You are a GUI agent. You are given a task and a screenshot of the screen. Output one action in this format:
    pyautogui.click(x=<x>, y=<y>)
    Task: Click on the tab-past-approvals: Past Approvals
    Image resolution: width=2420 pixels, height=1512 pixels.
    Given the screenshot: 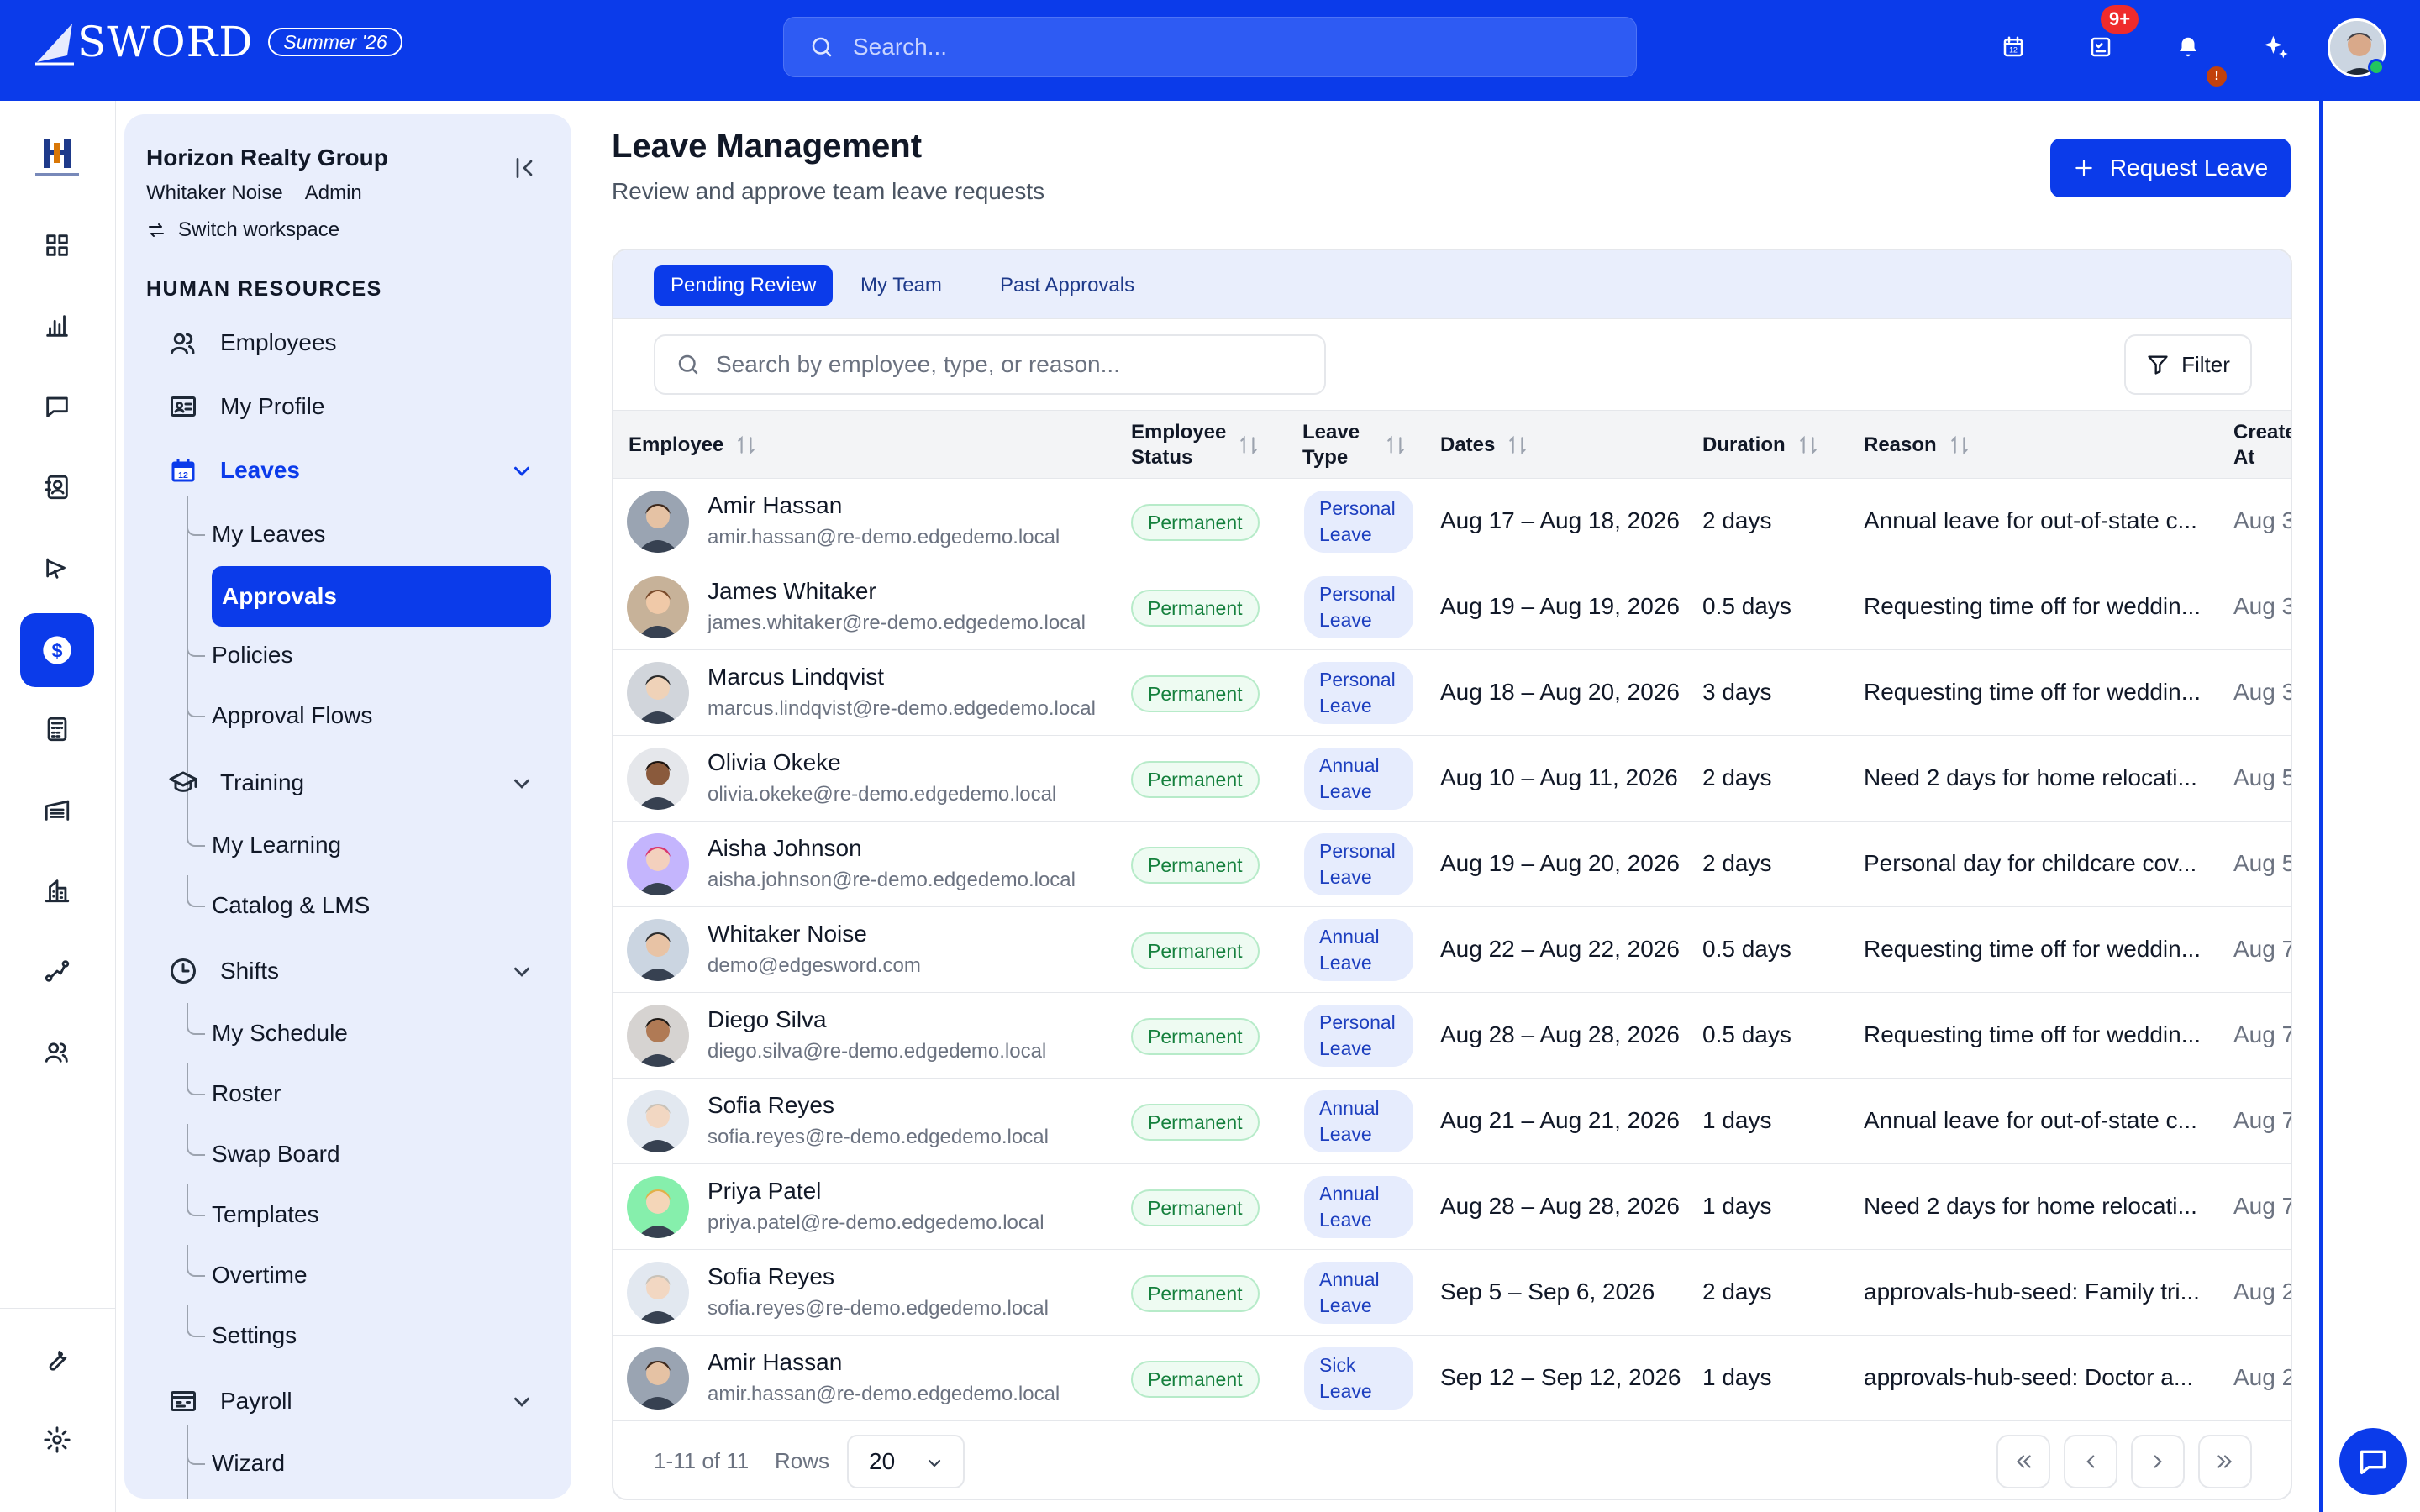 What is the action you would take?
    pyautogui.click(x=1067, y=285)
    